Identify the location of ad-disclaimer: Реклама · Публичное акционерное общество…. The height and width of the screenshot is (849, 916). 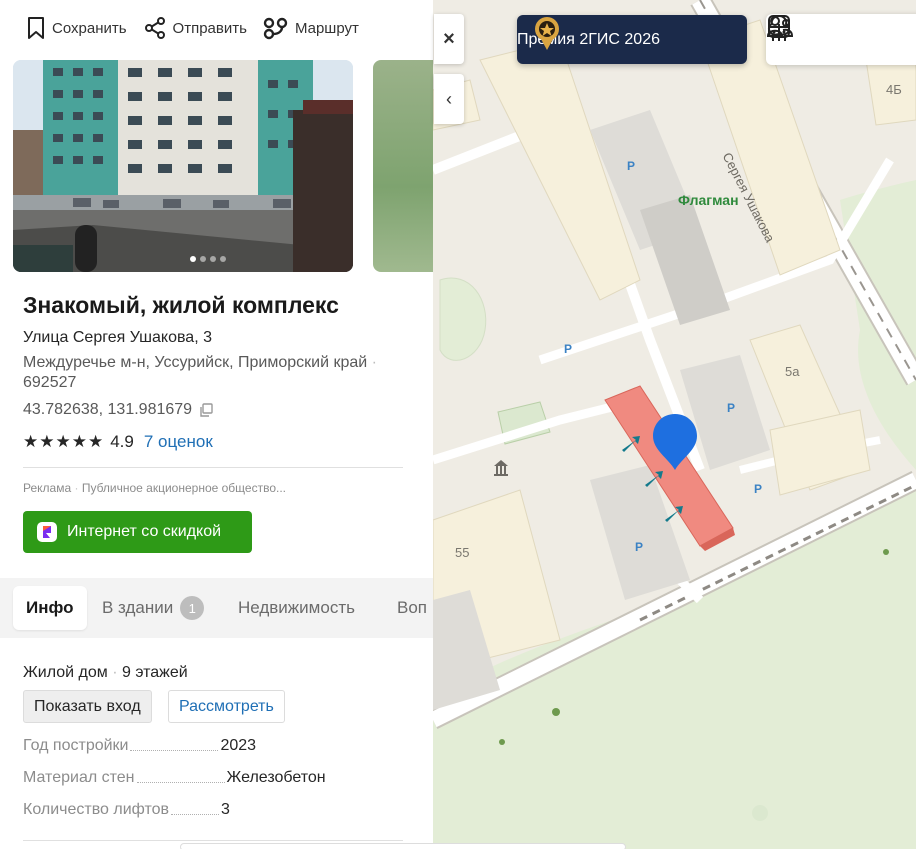
(154, 488).